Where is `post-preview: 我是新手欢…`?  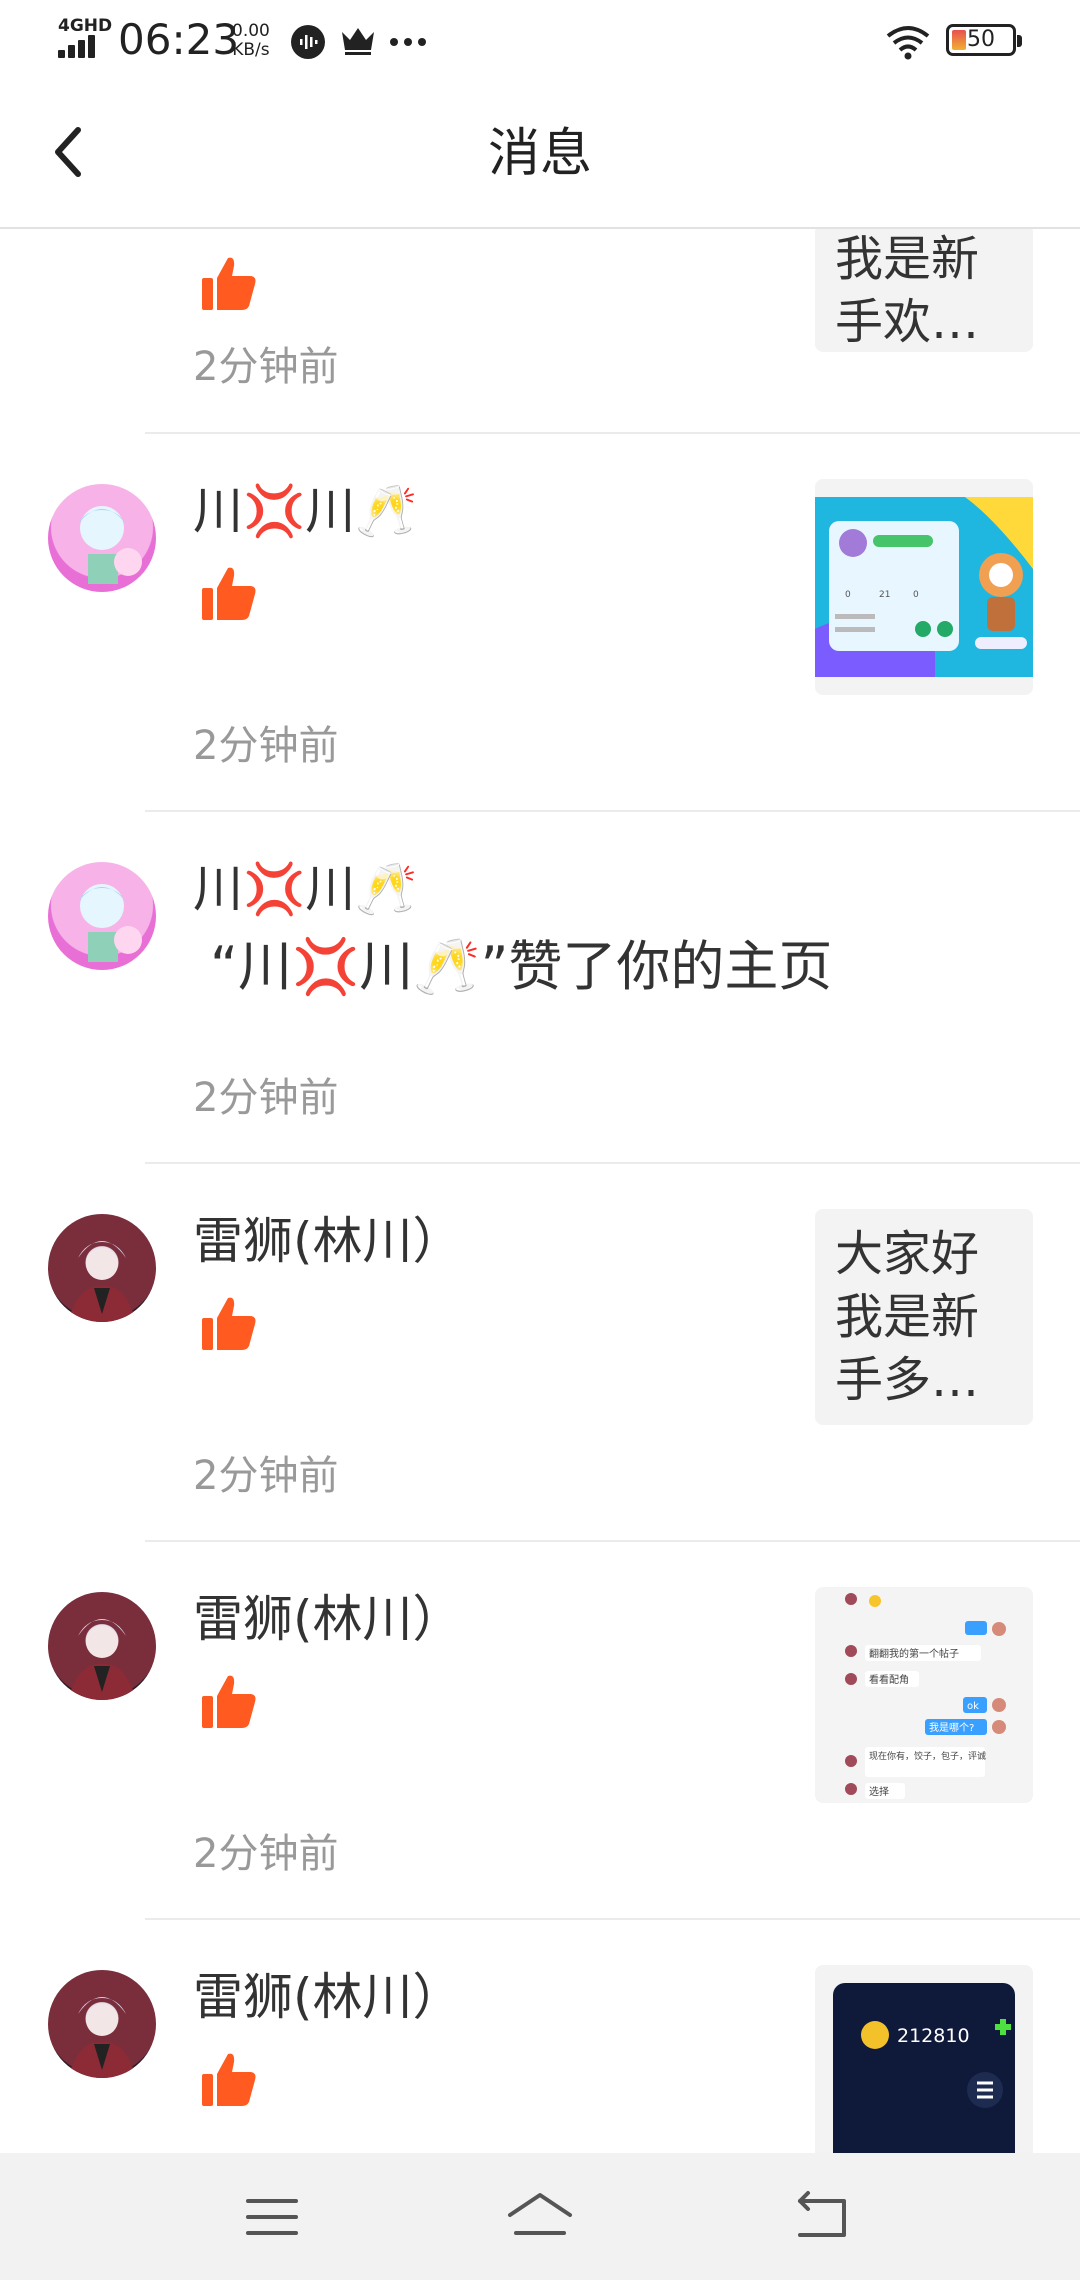 post-preview: 我是新手欢… is located at coordinates (924, 290).